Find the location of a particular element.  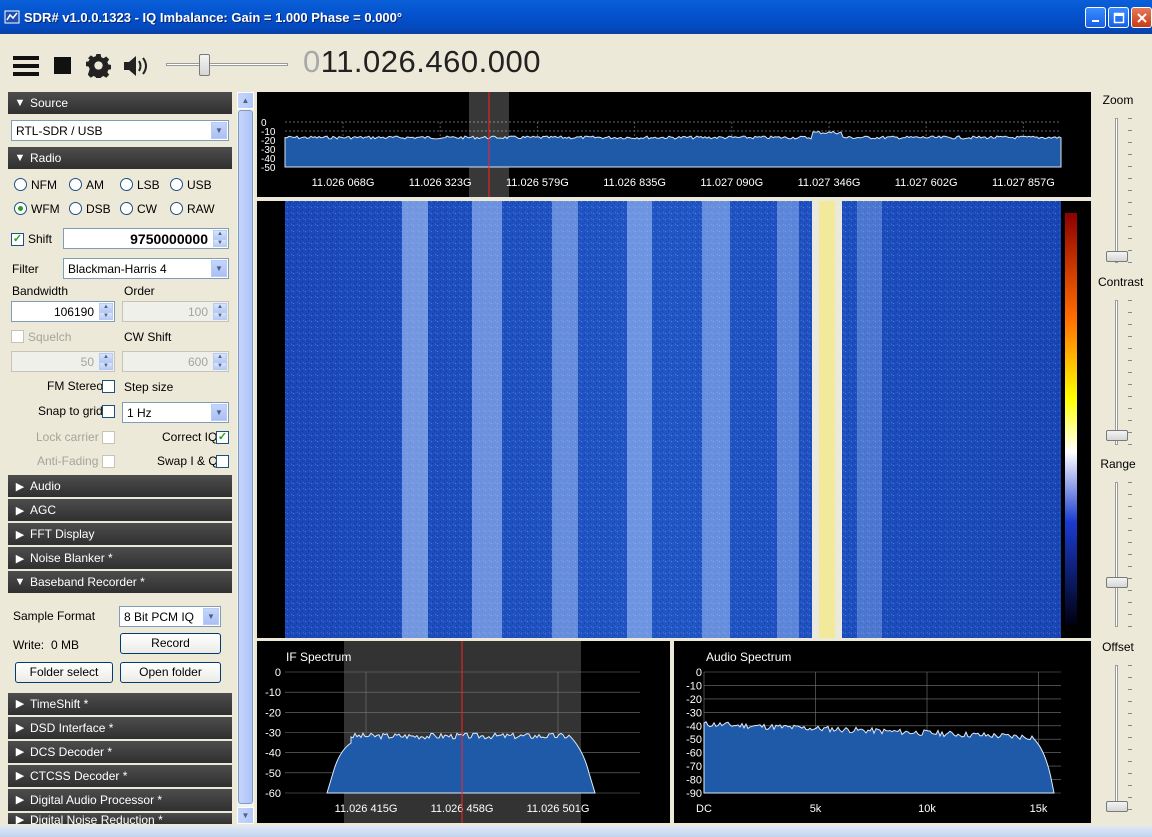

speaker-icon is located at coordinates (136, 66).